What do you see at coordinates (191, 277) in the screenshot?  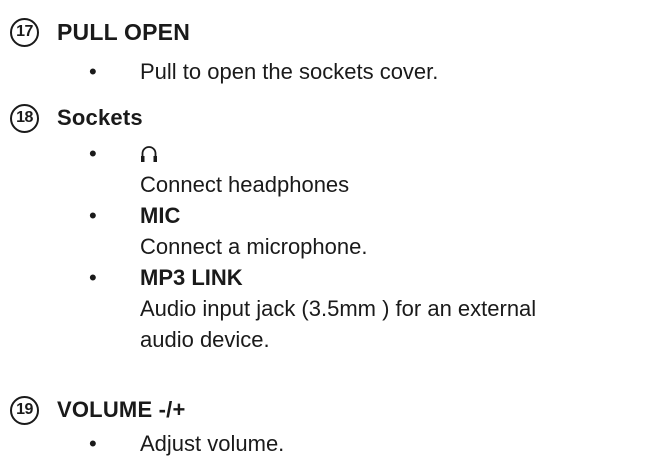 I see `item-label: MP3 LINK` at bounding box center [191, 277].